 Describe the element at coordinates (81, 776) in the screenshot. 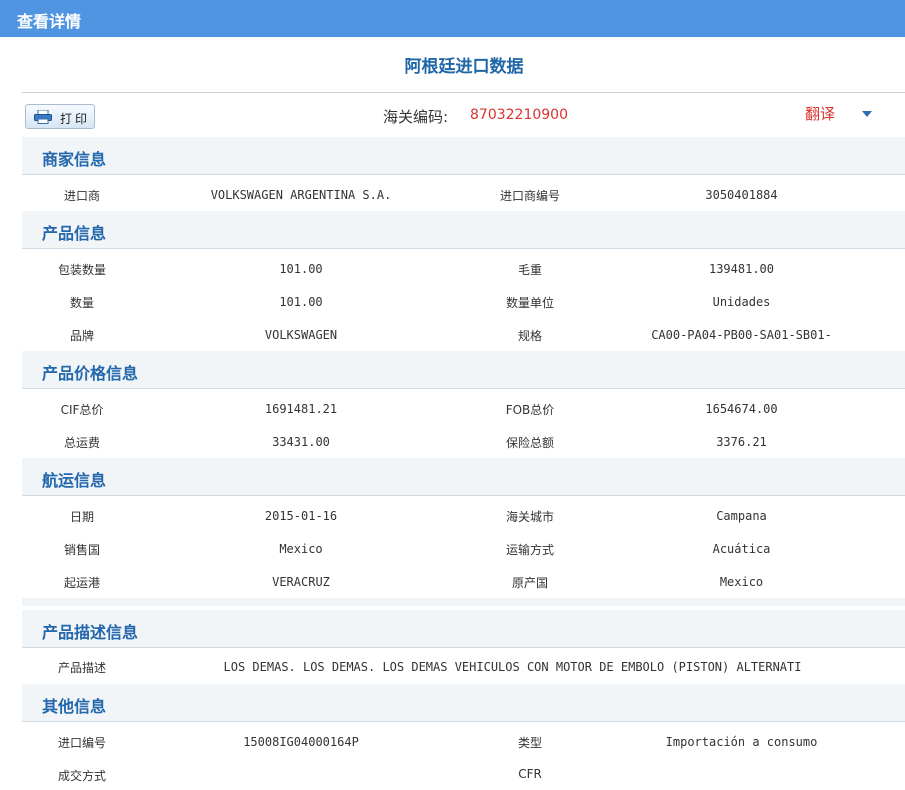

I see `field-label: 成交方式` at that location.